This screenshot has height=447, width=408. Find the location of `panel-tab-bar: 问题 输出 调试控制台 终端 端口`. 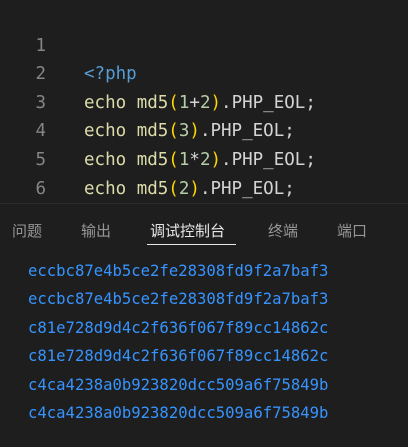

panel-tab-bar: 问题 输出 调试控制台 终端 端口 is located at coordinates (204, 228).